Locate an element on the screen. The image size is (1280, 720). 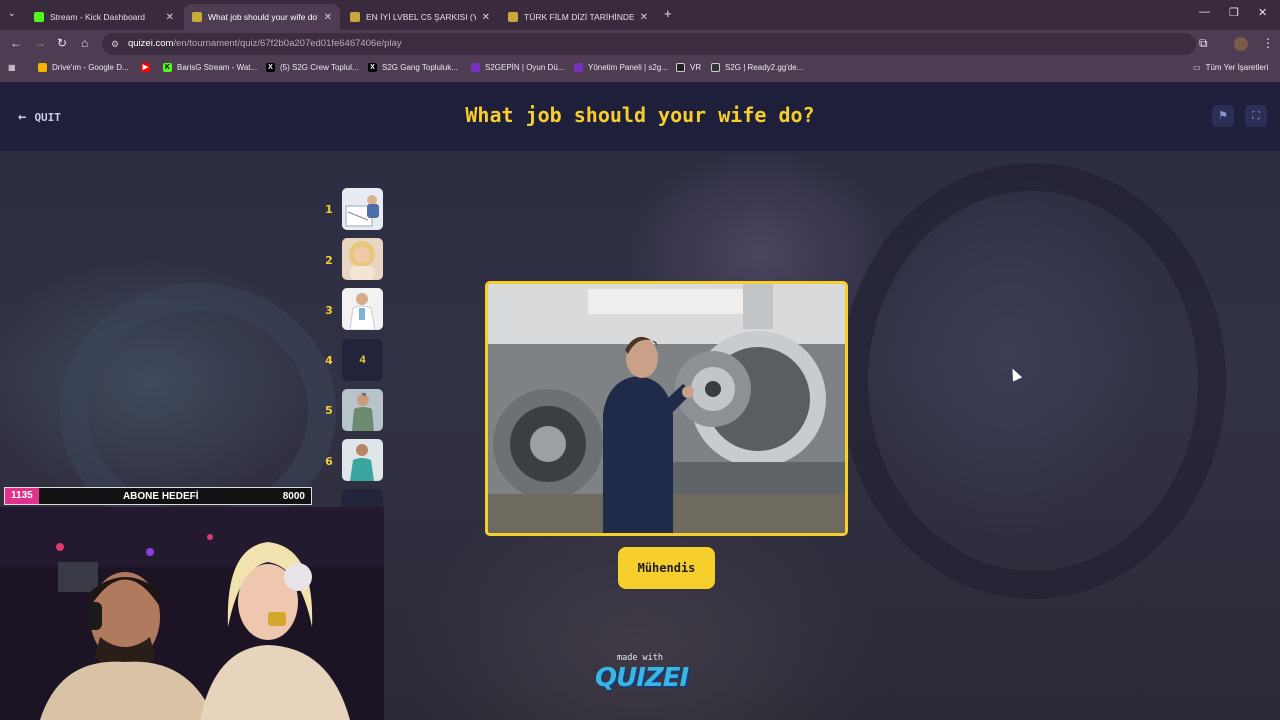
tab-title: What job should your wife do? is located at coordinates (263, 17).